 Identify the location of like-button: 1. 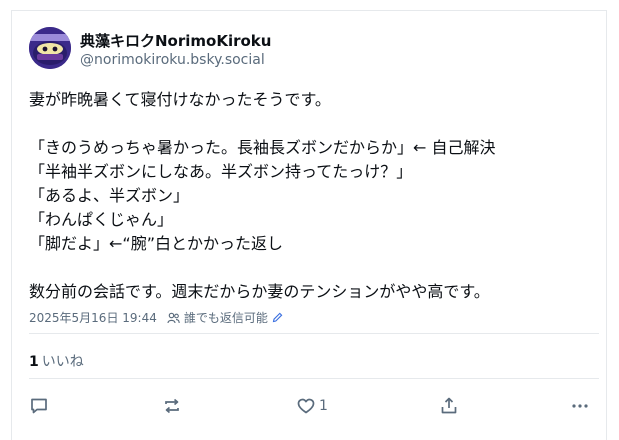
(312, 406).